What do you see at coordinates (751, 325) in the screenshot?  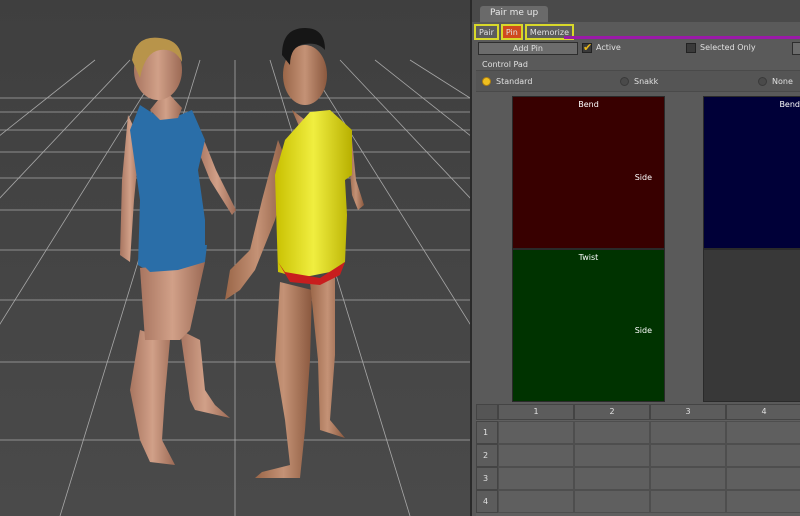 I see `empty-pad` at bounding box center [751, 325].